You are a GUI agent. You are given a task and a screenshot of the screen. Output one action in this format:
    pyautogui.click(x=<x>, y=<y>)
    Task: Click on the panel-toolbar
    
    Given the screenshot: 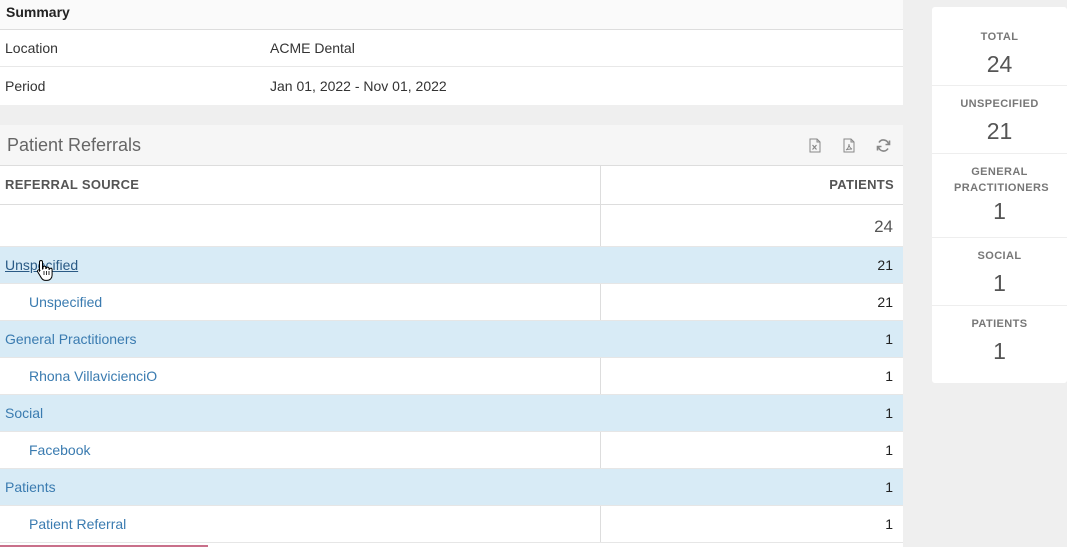 What is the action you would take?
    pyautogui.click(x=849, y=145)
    